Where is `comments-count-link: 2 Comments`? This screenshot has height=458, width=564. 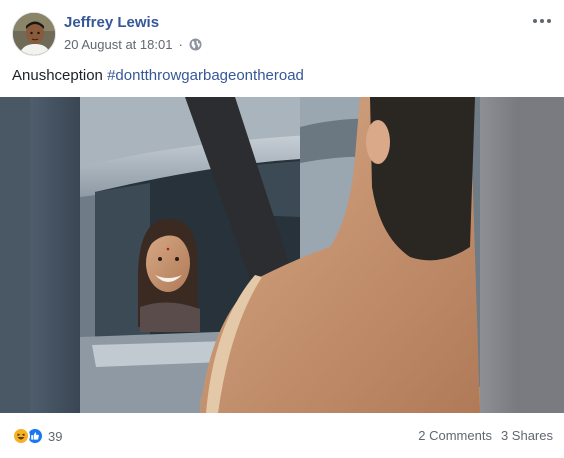 comments-count-link: 2 Comments is located at coordinates (455, 435).